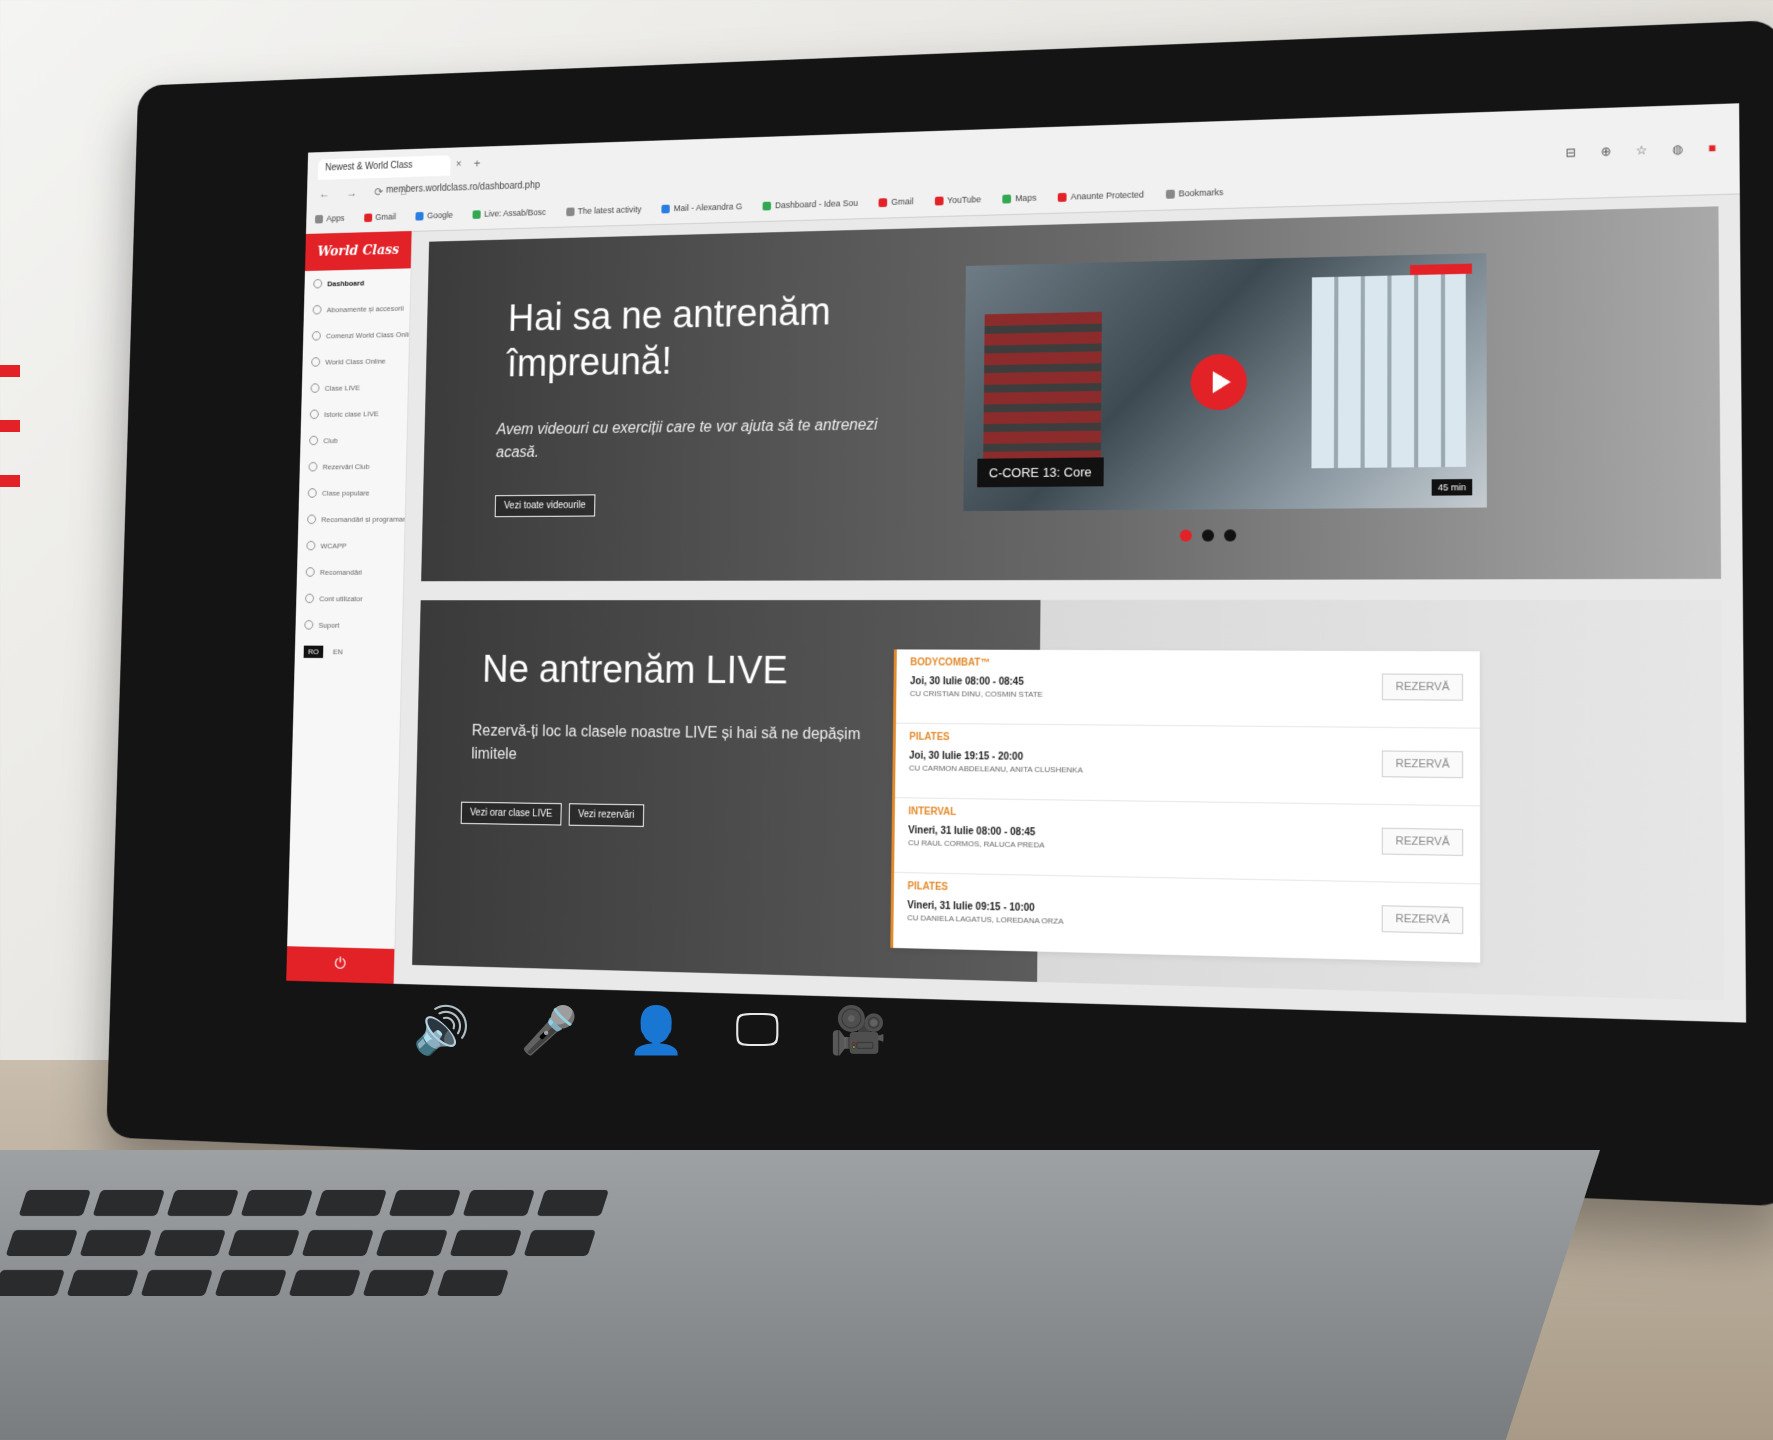 This screenshot has width=1773, height=1440. I want to click on gmail-icon, so click(367, 217).